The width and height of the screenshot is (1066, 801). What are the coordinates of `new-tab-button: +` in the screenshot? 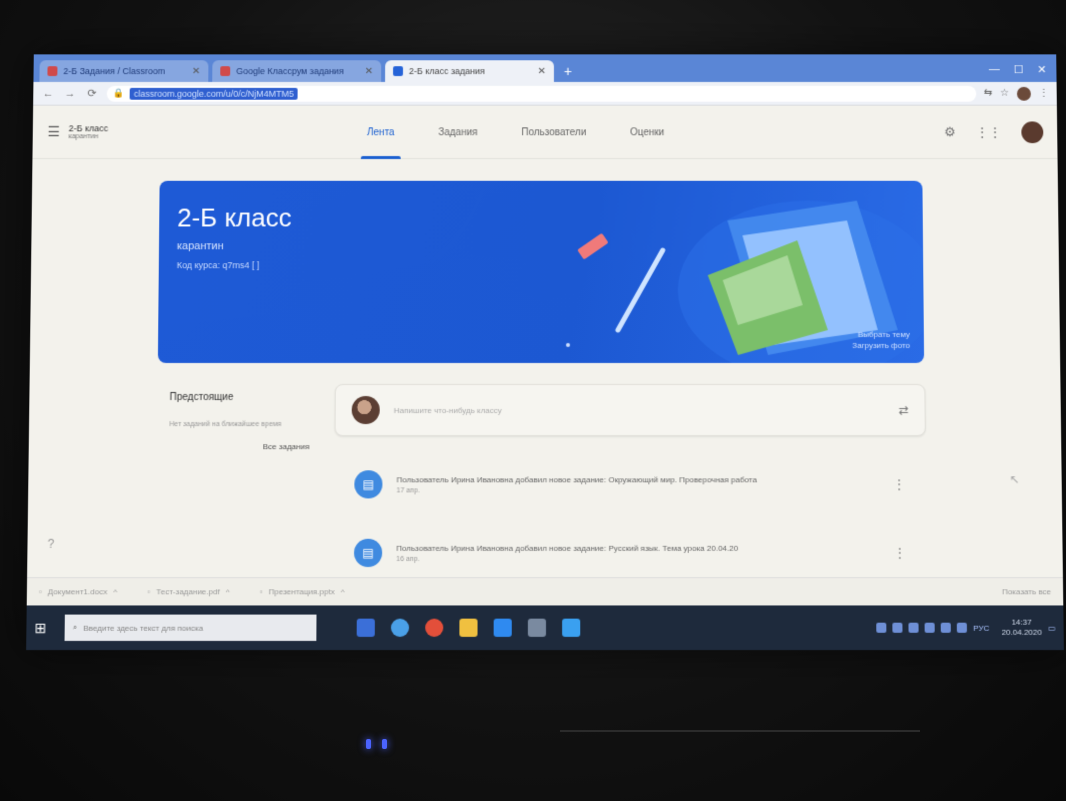 It's located at (568, 72).